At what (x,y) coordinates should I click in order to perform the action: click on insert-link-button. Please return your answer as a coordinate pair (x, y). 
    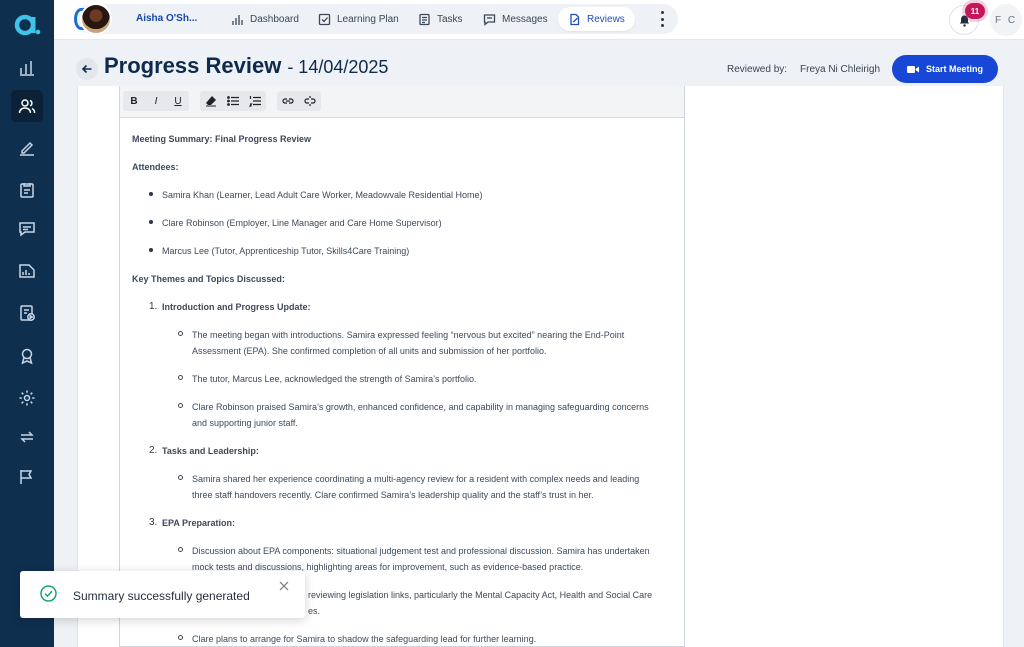
    Looking at the image, I should click on (288, 101).